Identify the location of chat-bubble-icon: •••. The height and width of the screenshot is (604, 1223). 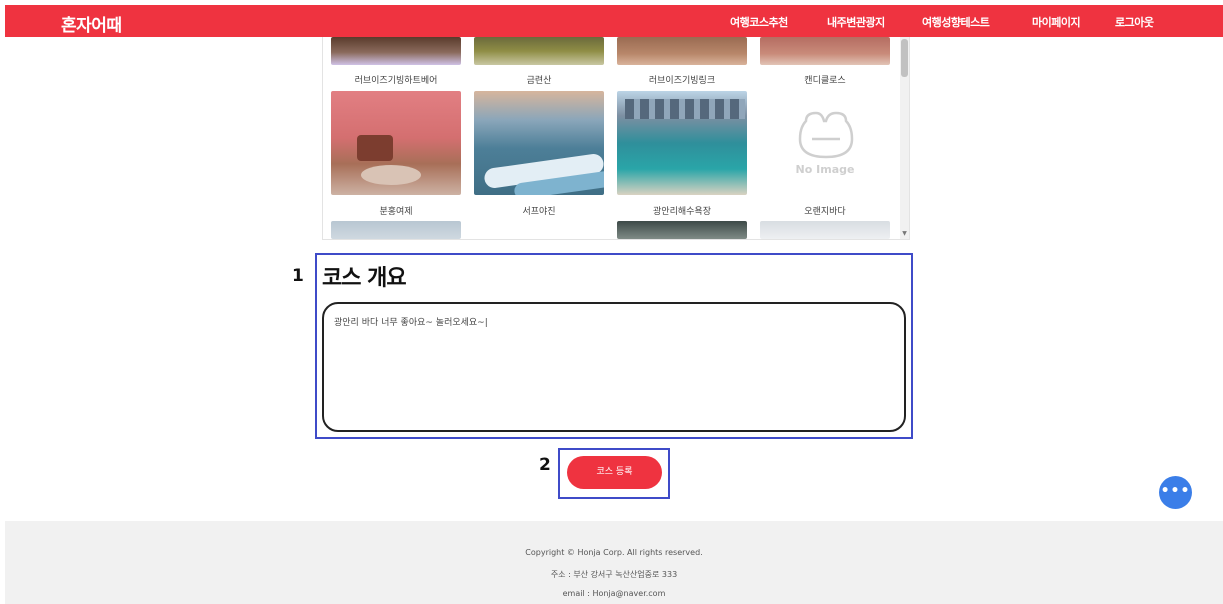
(1175, 492).